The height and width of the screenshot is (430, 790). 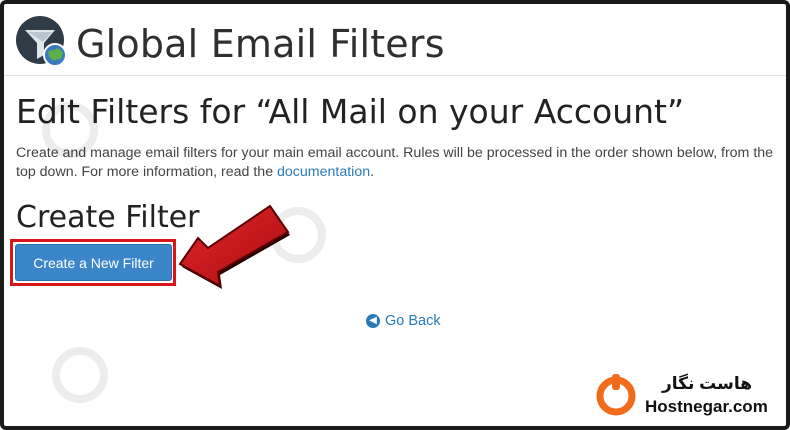 I want to click on funnel-globe-icon, so click(x=41, y=41).